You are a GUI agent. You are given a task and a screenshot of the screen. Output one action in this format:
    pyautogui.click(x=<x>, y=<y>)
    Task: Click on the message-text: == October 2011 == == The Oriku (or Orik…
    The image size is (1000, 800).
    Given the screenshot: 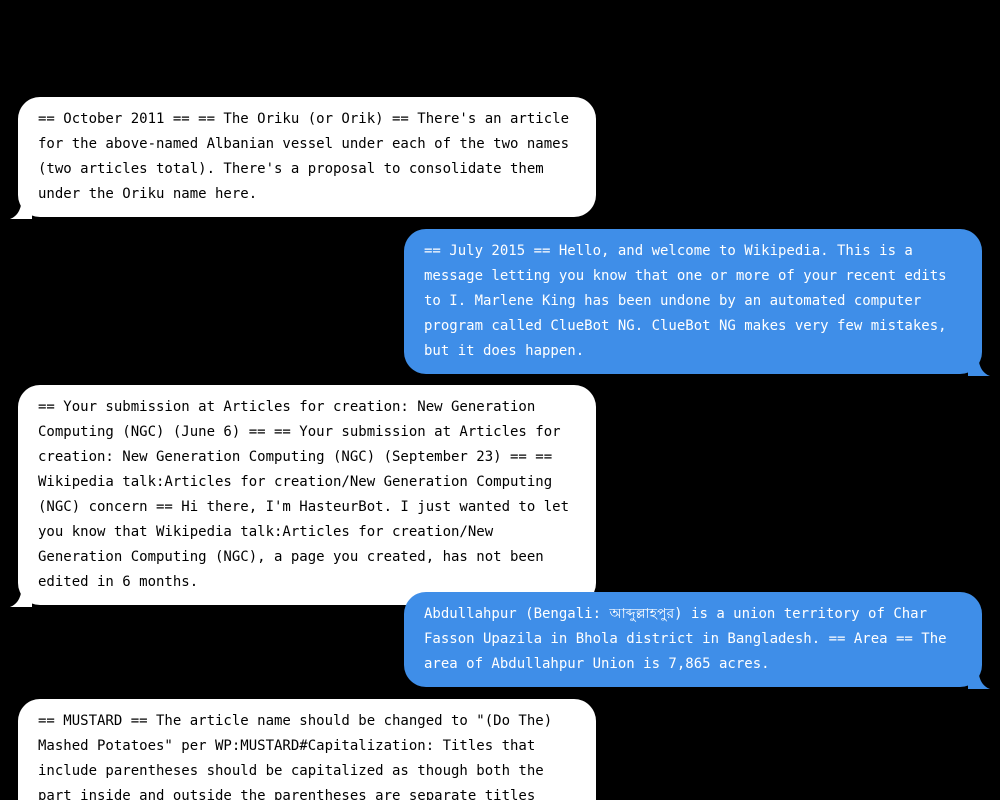 What is the action you would take?
    pyautogui.click(x=304, y=156)
    